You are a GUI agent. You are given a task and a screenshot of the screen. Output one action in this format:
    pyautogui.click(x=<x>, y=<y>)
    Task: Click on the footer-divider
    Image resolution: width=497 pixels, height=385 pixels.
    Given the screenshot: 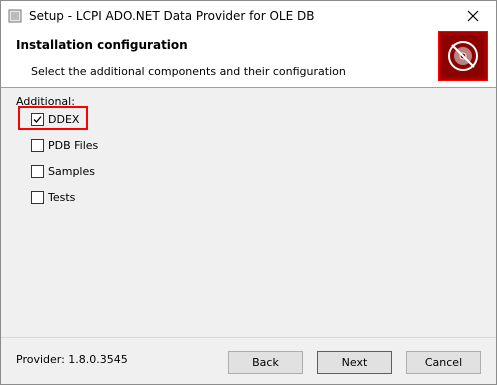 What is the action you would take?
    pyautogui.click(x=248, y=337)
    